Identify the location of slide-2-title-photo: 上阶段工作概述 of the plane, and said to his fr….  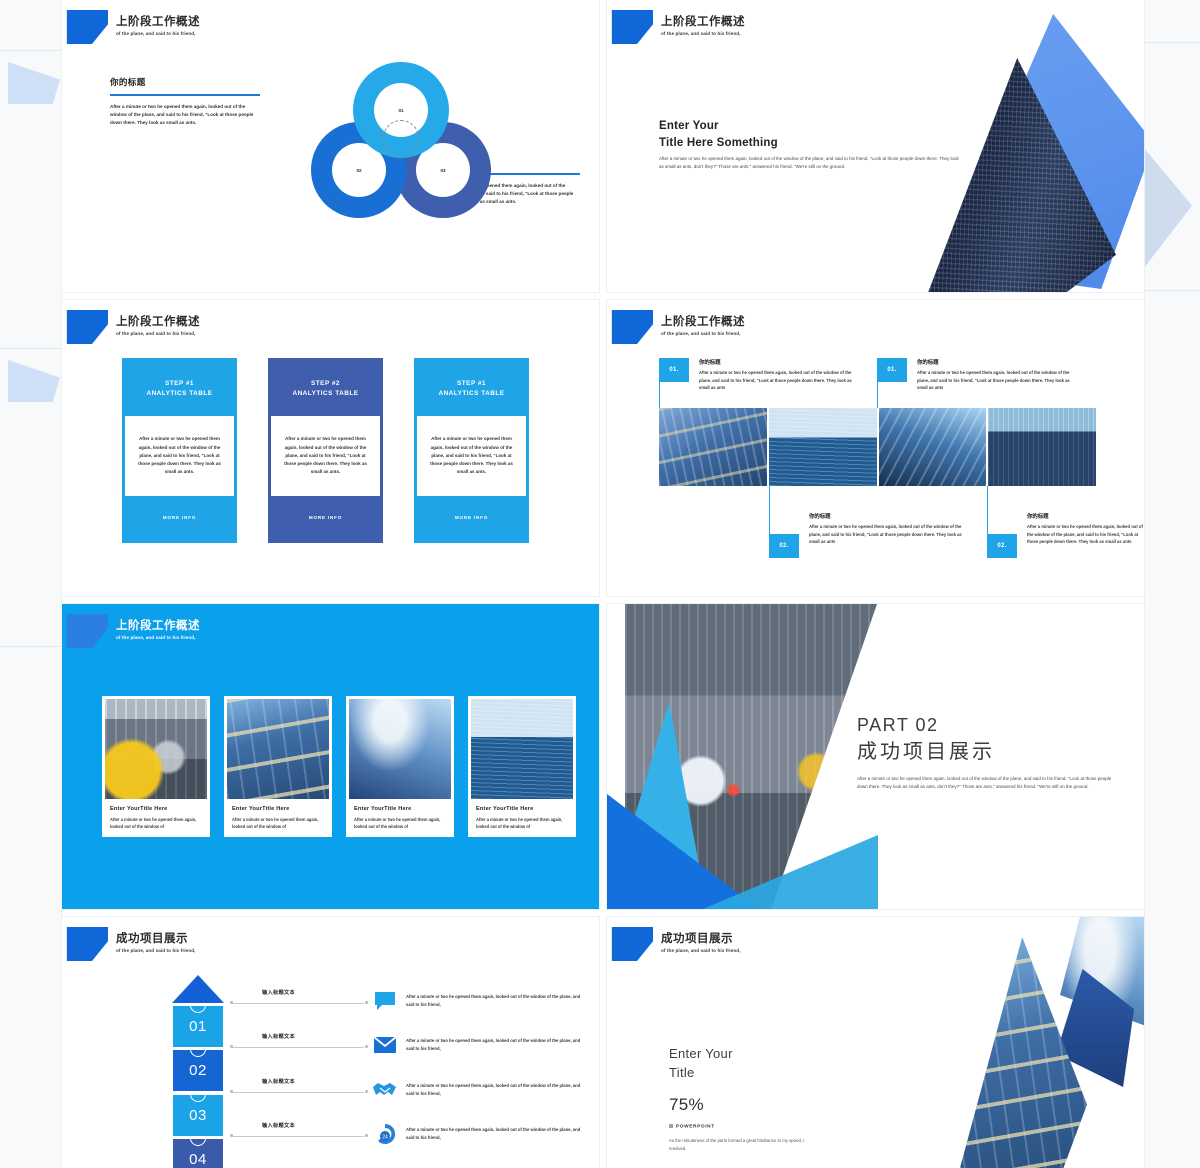
(875, 146).